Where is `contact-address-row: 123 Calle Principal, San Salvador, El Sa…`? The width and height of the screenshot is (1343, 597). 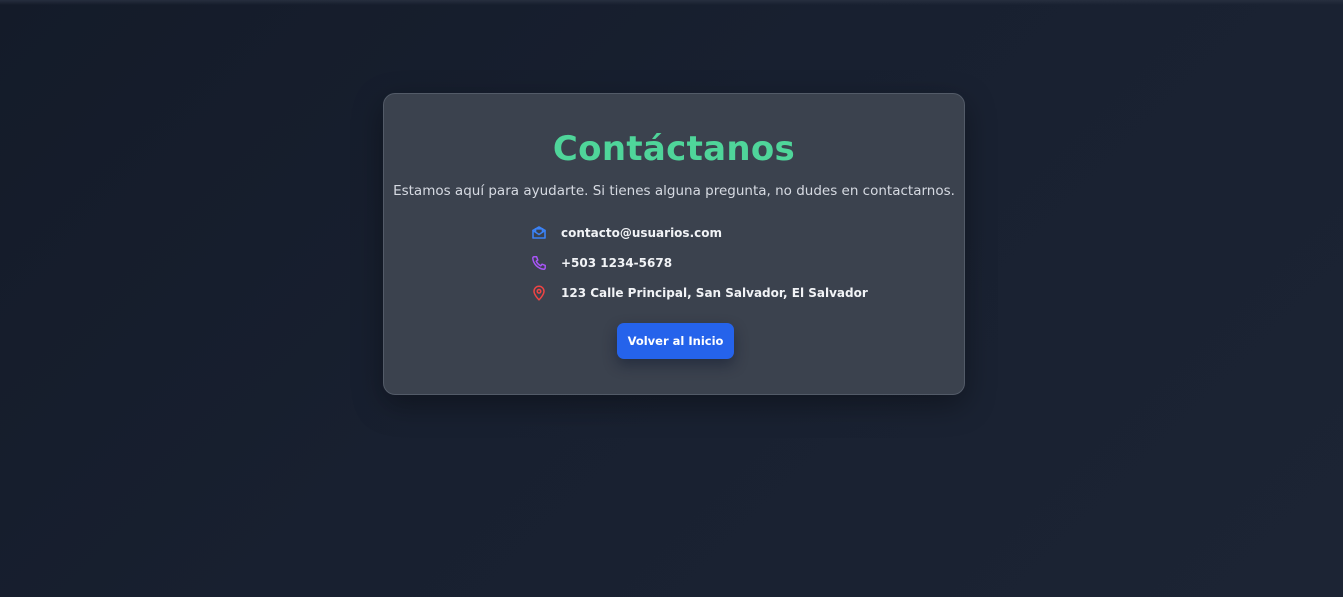
contact-address-row: 123 Calle Principal, San Salvador, El Sa… is located at coordinates (699, 293).